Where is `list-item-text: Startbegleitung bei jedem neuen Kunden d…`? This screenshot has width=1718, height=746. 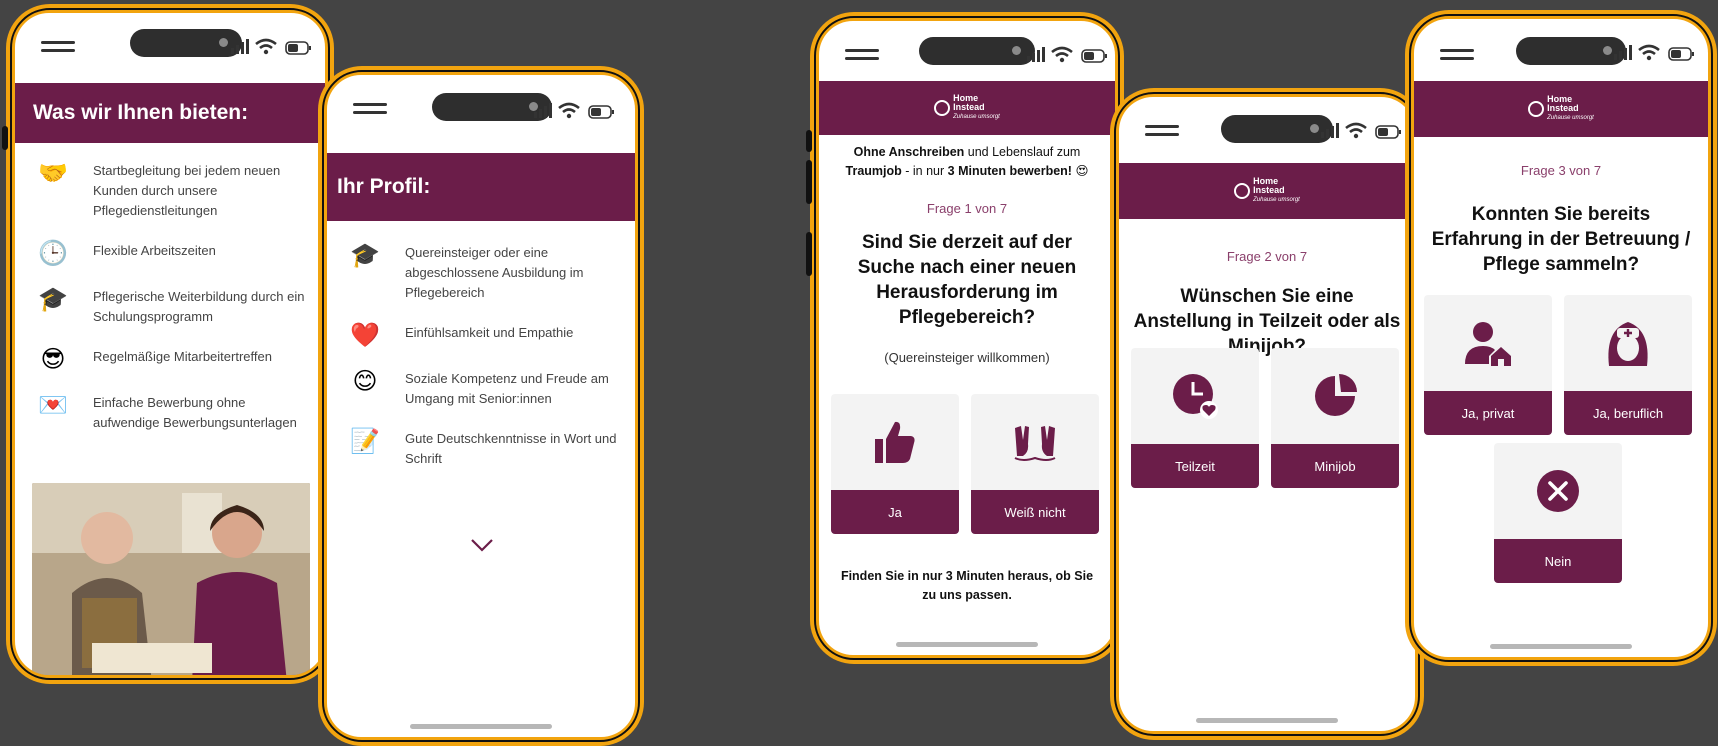 list-item-text: Startbegleitung bei jedem neuen Kunden d… is located at coordinates (187, 190).